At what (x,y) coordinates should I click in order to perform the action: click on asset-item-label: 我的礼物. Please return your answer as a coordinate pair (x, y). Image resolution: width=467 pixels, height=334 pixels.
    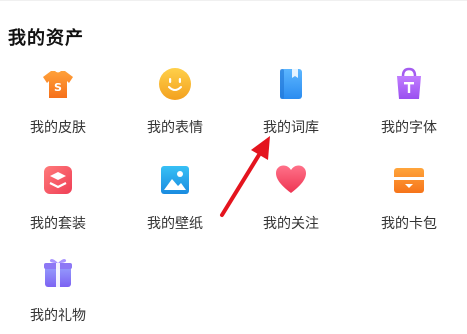
    Looking at the image, I should click on (58, 316).